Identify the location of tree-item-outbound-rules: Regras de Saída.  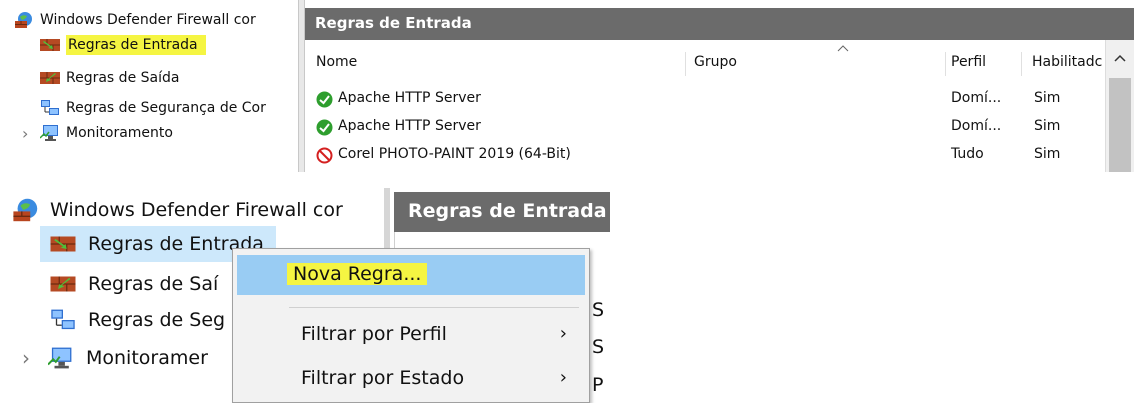
(109, 78).